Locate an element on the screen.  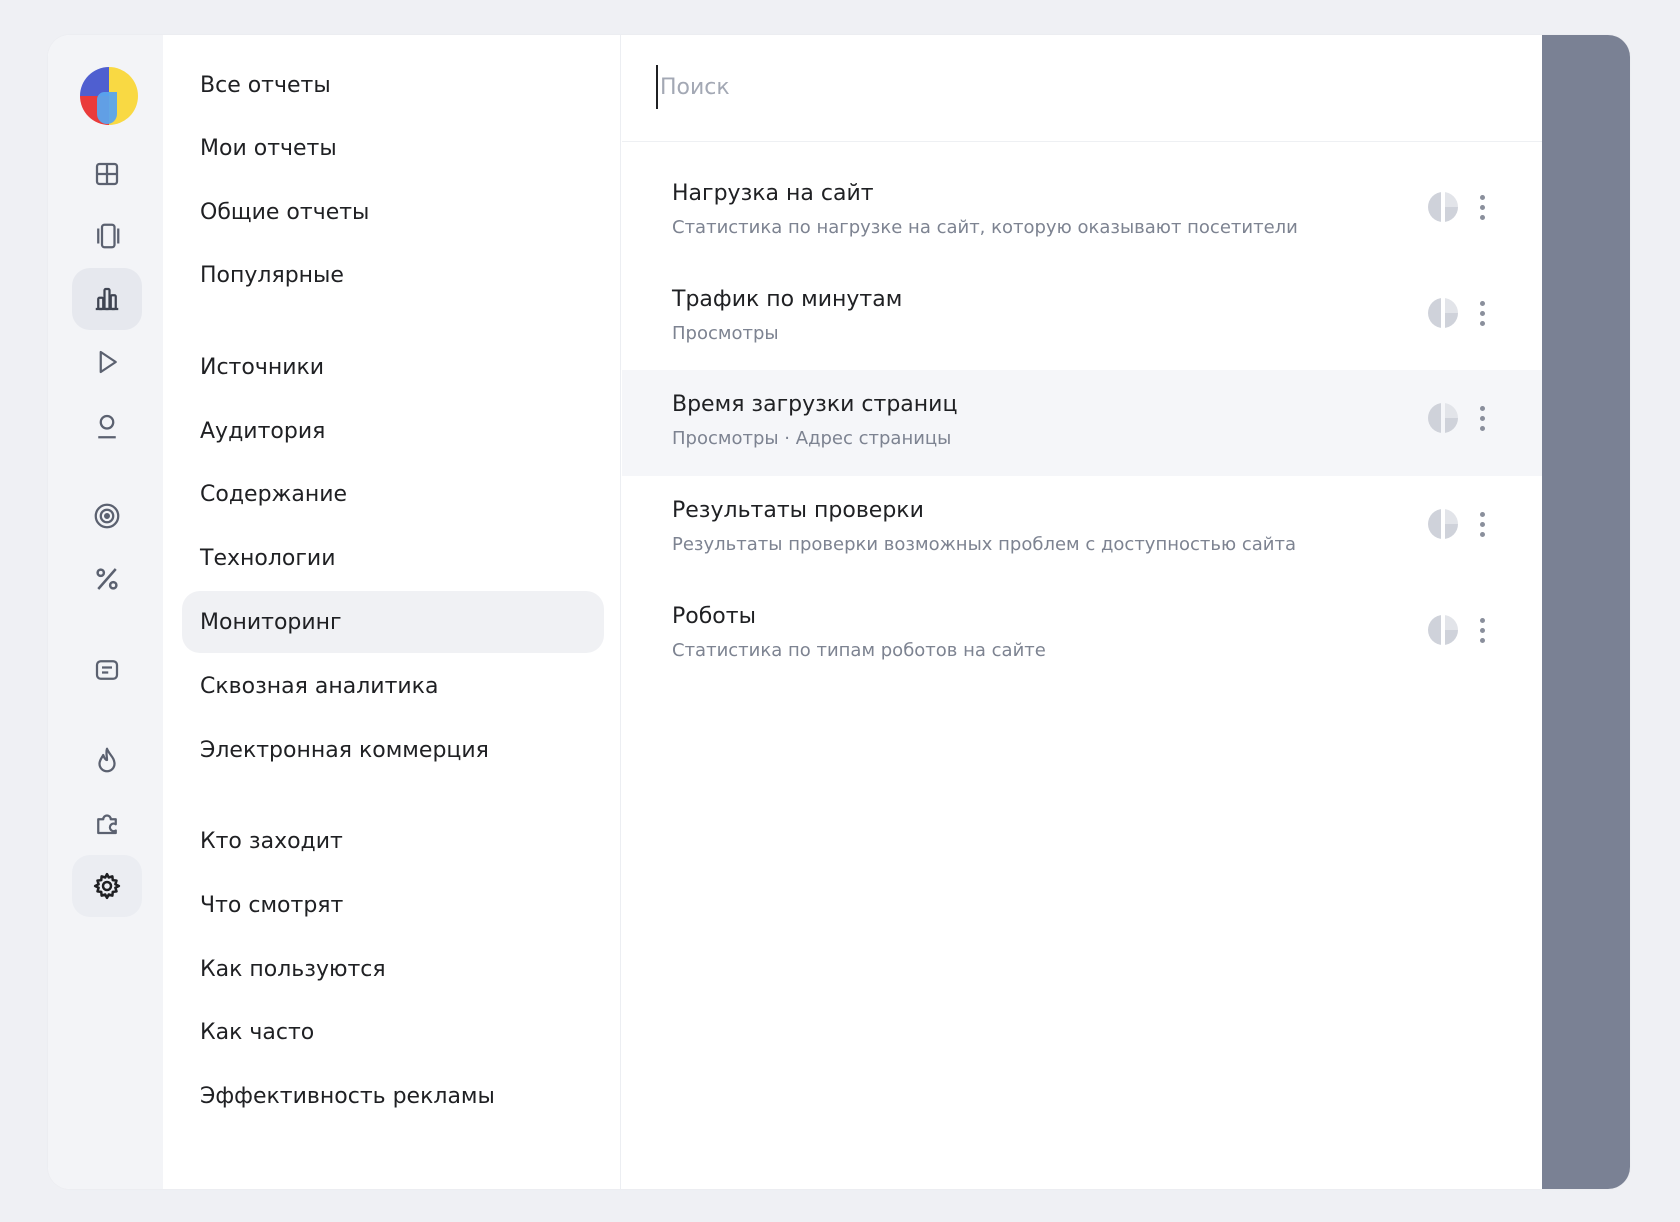
nav-item-label: Мои отчеты is located at coordinates (268, 148).